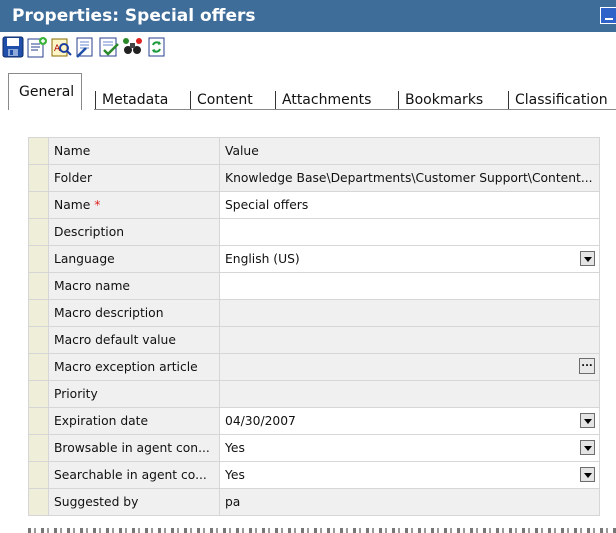 The width and height of the screenshot is (616, 533). What do you see at coordinates (37, 47) in the screenshot?
I see `edit-note-icon` at bounding box center [37, 47].